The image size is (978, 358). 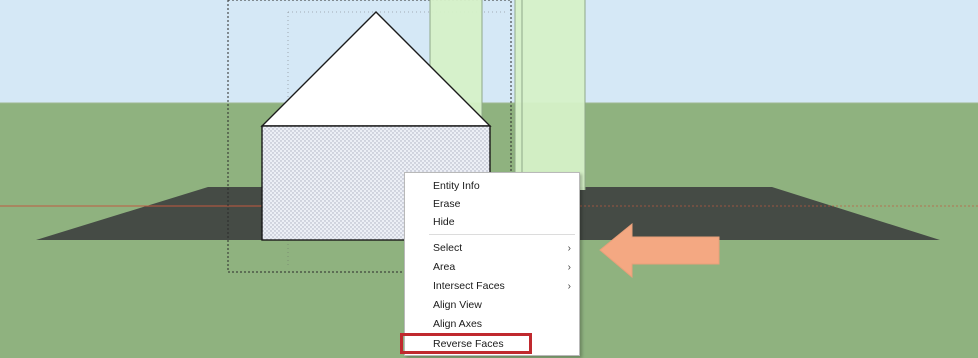 I want to click on menu-item-area: Area ›, so click(x=492, y=267).